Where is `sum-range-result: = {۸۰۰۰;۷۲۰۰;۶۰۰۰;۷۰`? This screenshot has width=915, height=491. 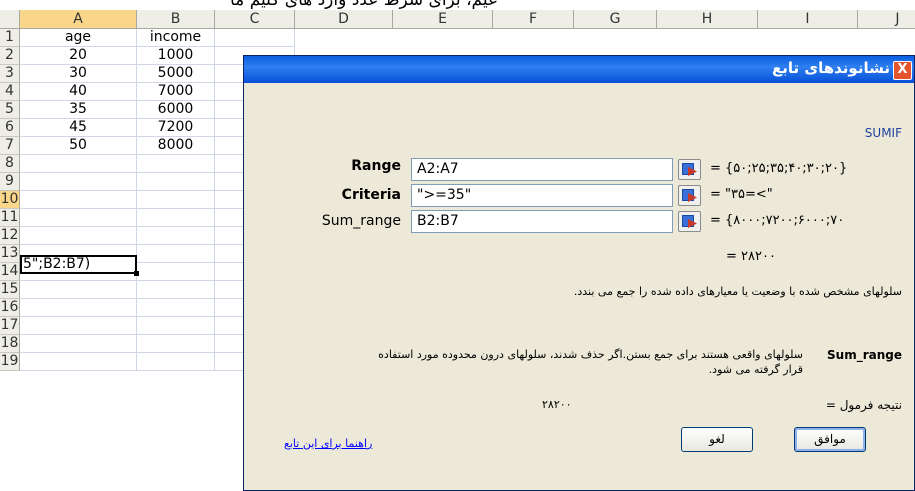 sum-range-result: = {۸۰۰۰;۷۲۰۰;۶۰۰۰;۷۰ is located at coordinates (777, 220).